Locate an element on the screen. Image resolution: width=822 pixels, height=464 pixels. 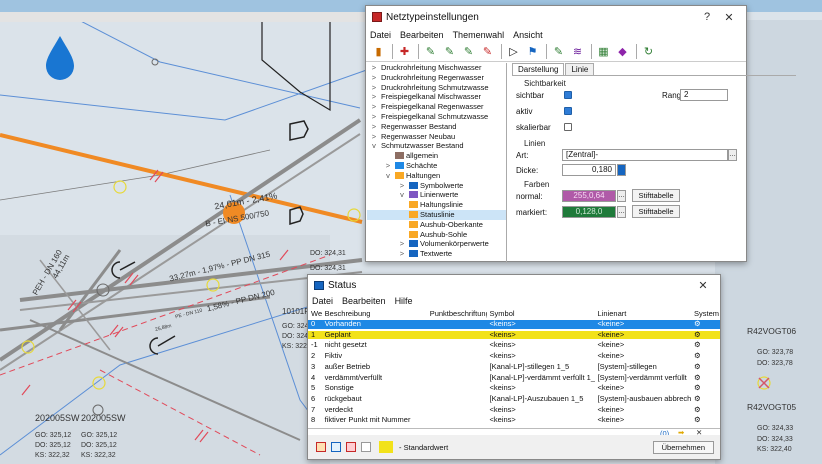
tree-item: > Druckrohrleitung Mischwasser is located at coordinates (436, 68).